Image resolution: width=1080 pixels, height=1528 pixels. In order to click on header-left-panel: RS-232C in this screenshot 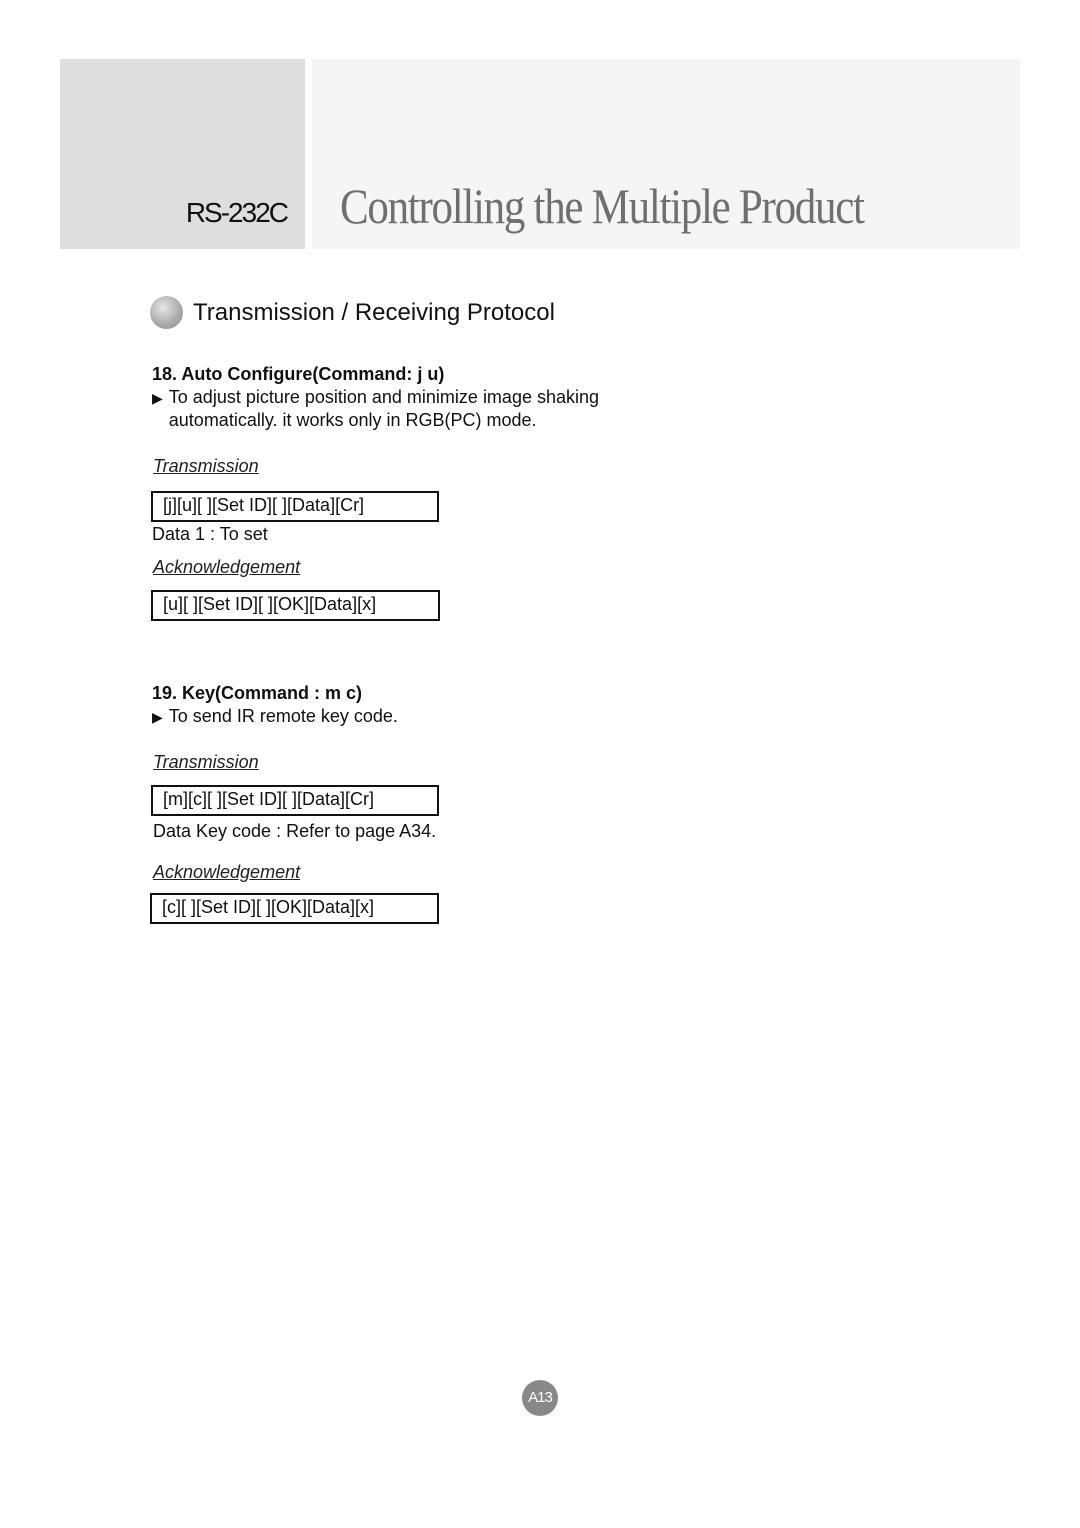, I will do `click(182, 154)`.